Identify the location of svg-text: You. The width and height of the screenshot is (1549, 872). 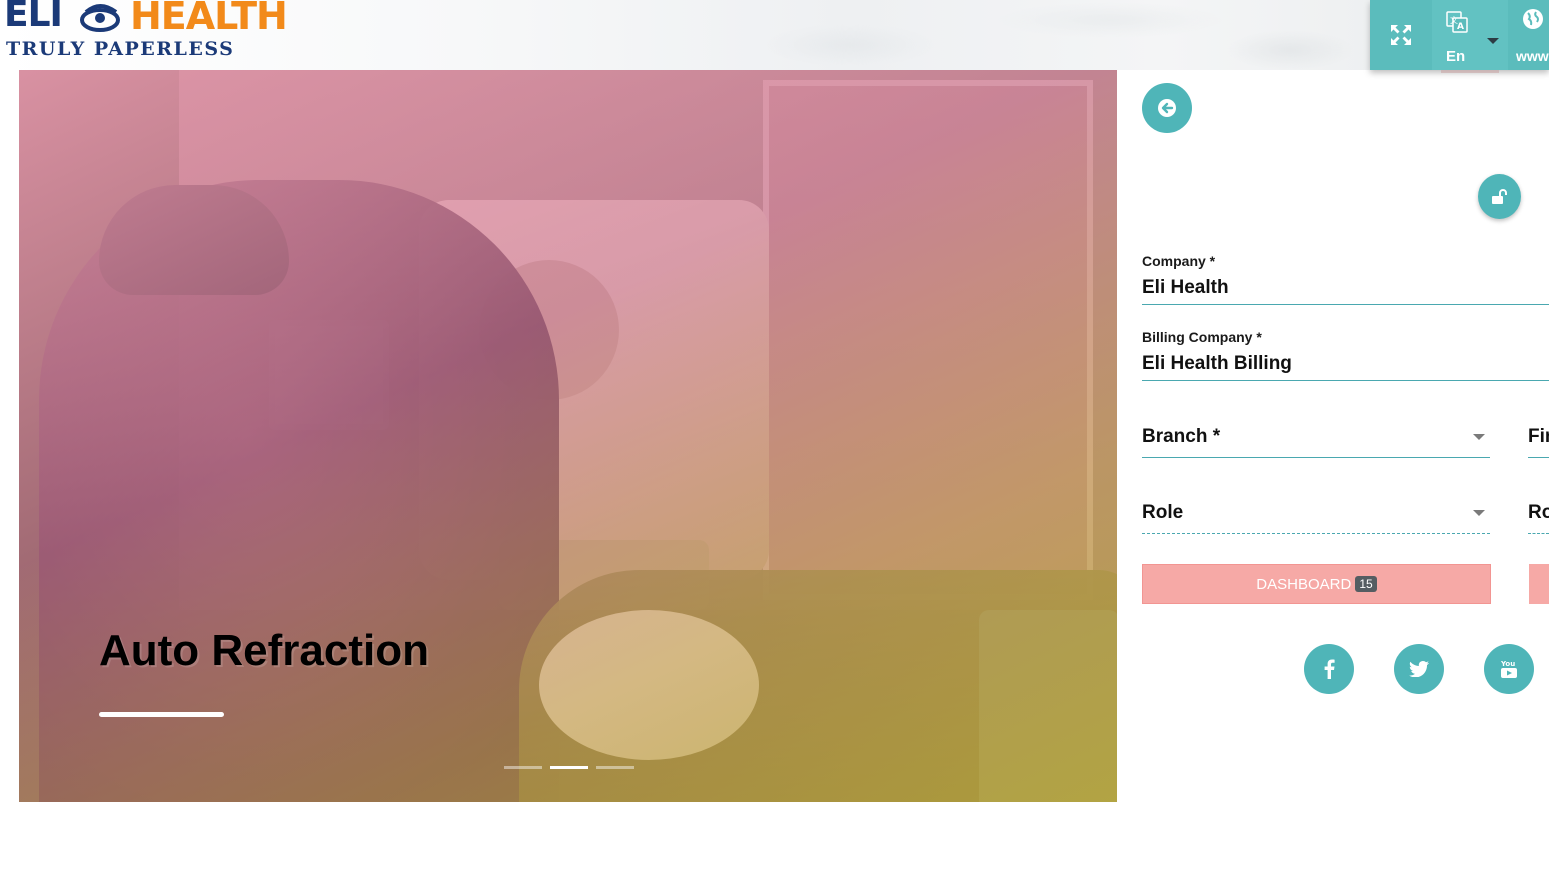
(1507, 664).